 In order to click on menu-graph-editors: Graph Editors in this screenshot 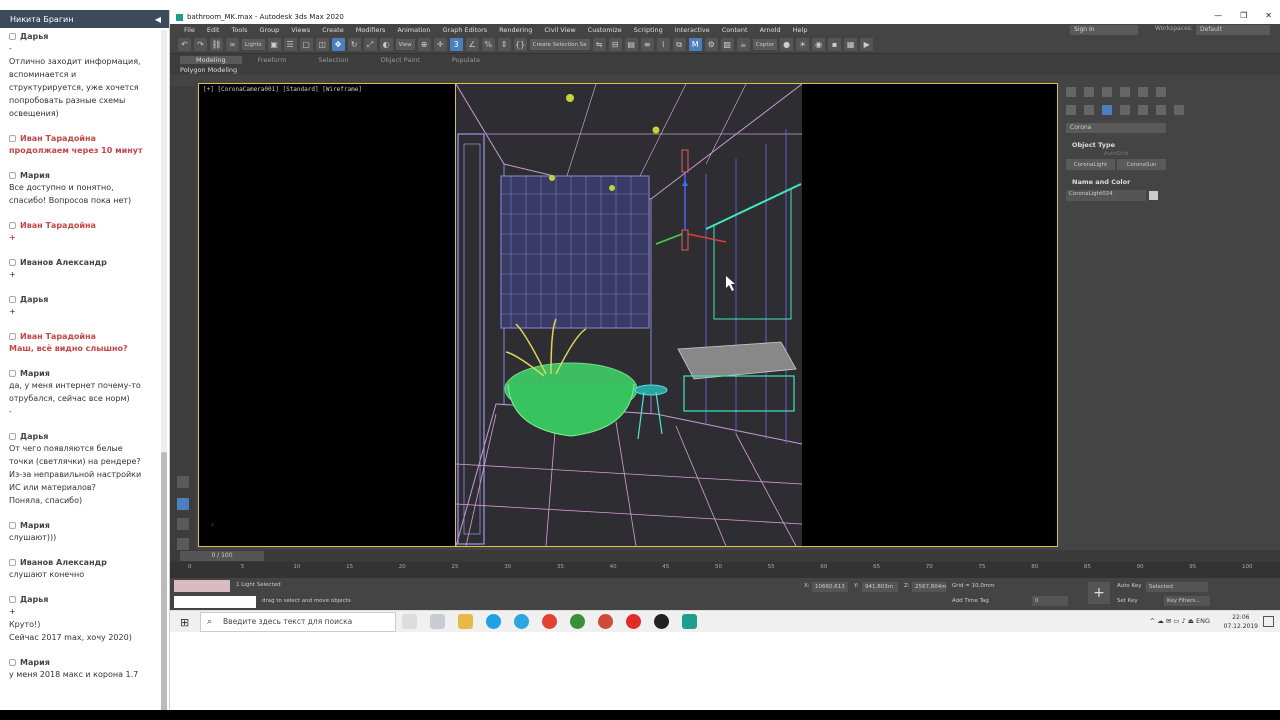, I will do `click(465, 30)`.